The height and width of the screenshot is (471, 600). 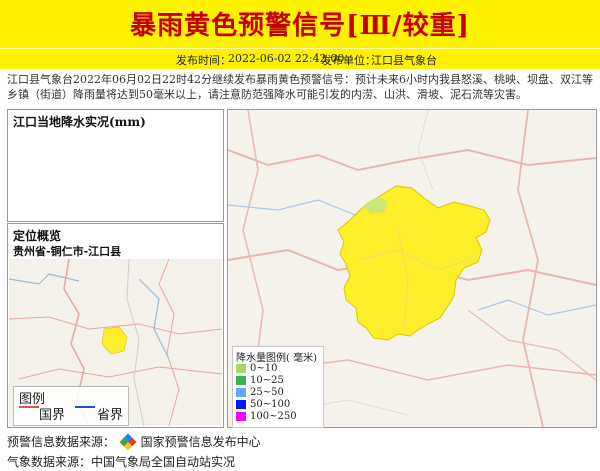 I want to click on rain-observation-panel: 江口当地降水实况(mm), so click(x=115, y=165).